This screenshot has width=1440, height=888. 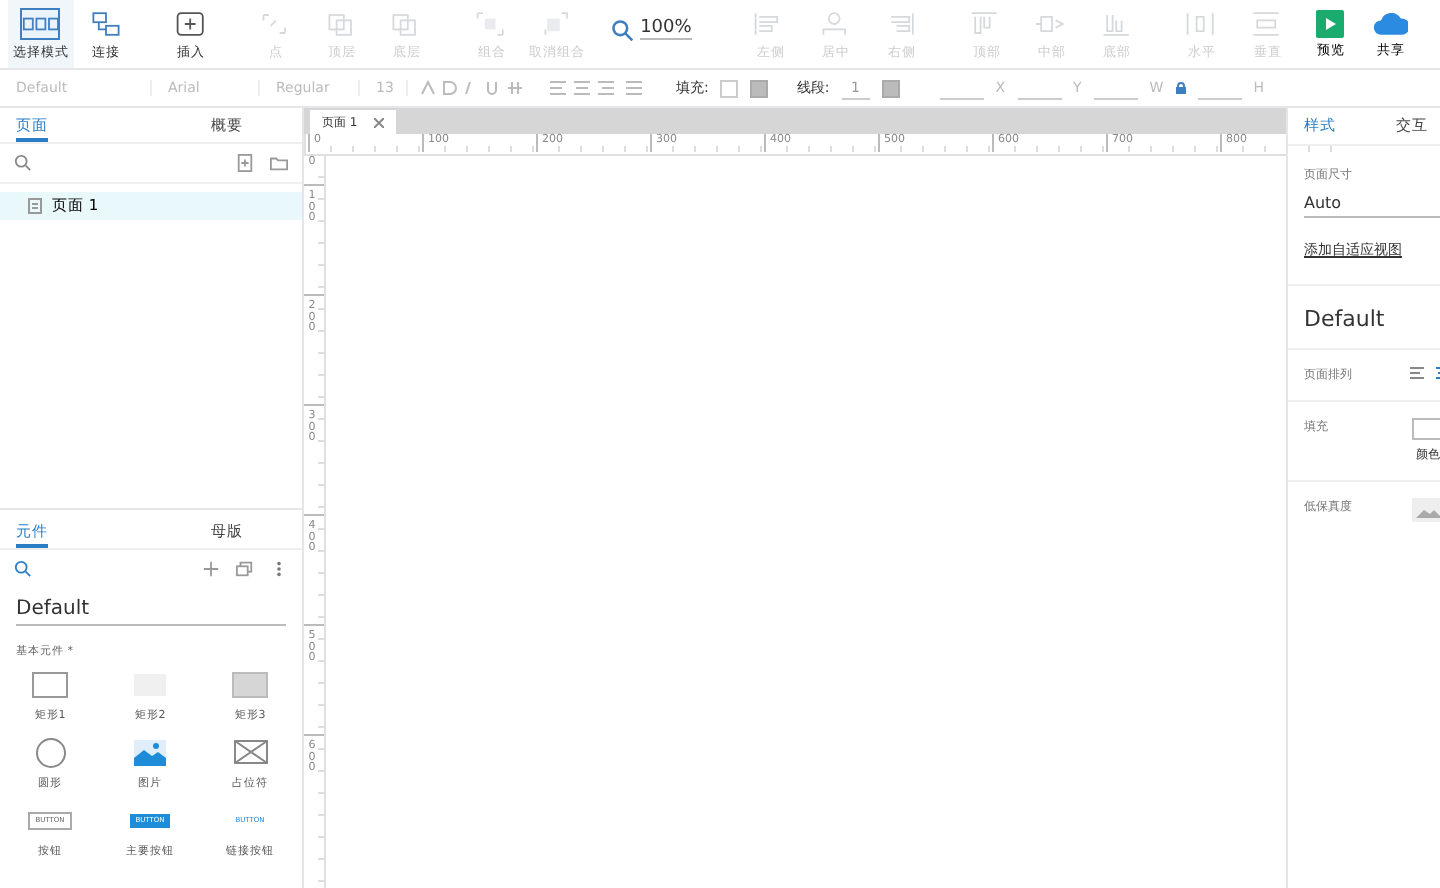 What do you see at coordinates (1180, 88) in the screenshot?
I see `lock-icon` at bounding box center [1180, 88].